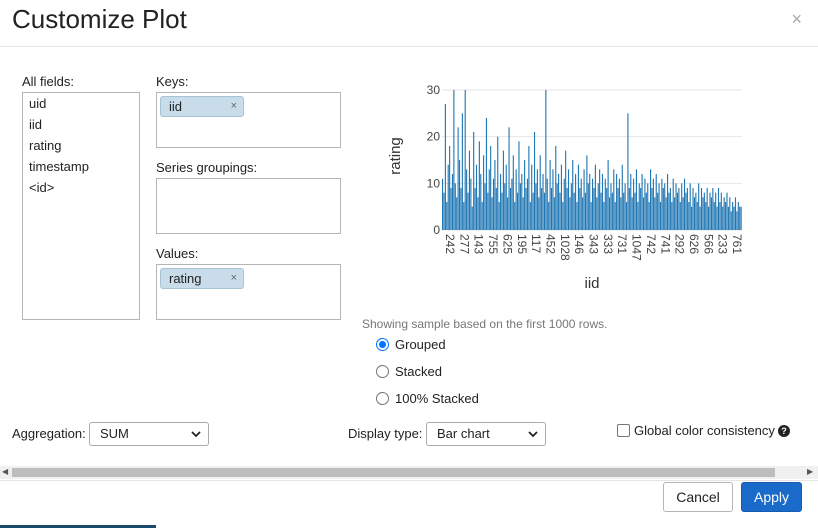  Describe the element at coordinates (385, 433) in the screenshot. I see `display-type-label: Display type:` at that location.